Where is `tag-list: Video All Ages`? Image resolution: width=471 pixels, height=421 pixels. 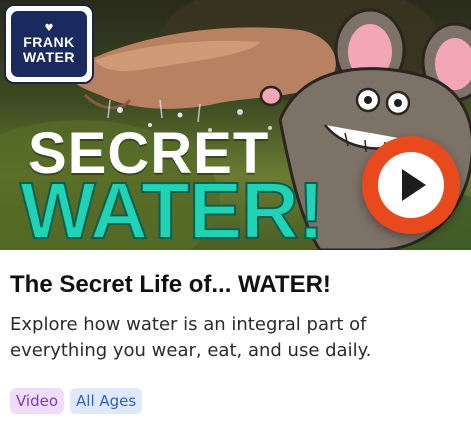
tag-list: Video All Ages is located at coordinates (76, 401).